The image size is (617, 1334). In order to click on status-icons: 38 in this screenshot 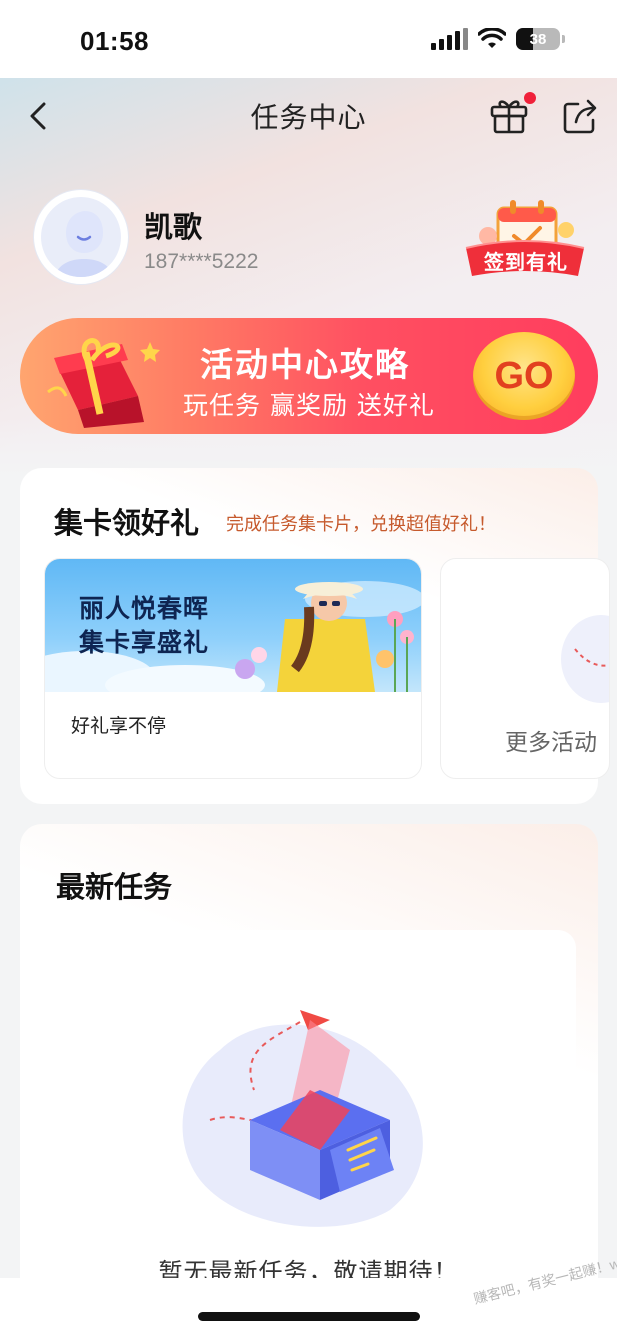, I will do `click(498, 39)`.